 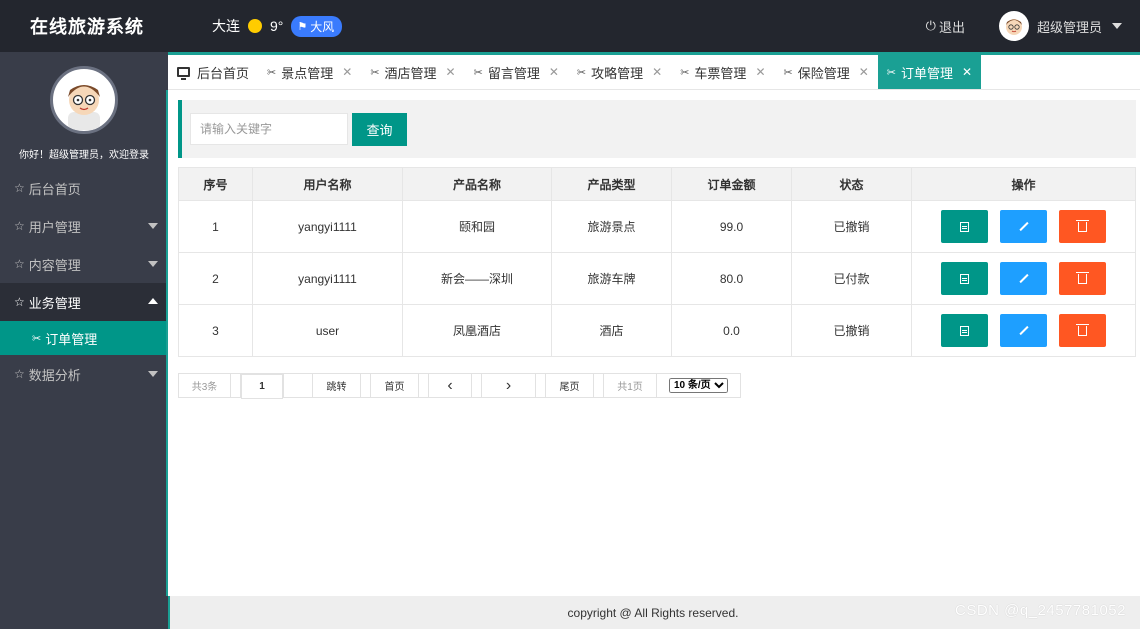 I want to click on power-icon: ⏻, so click(x=930, y=25).